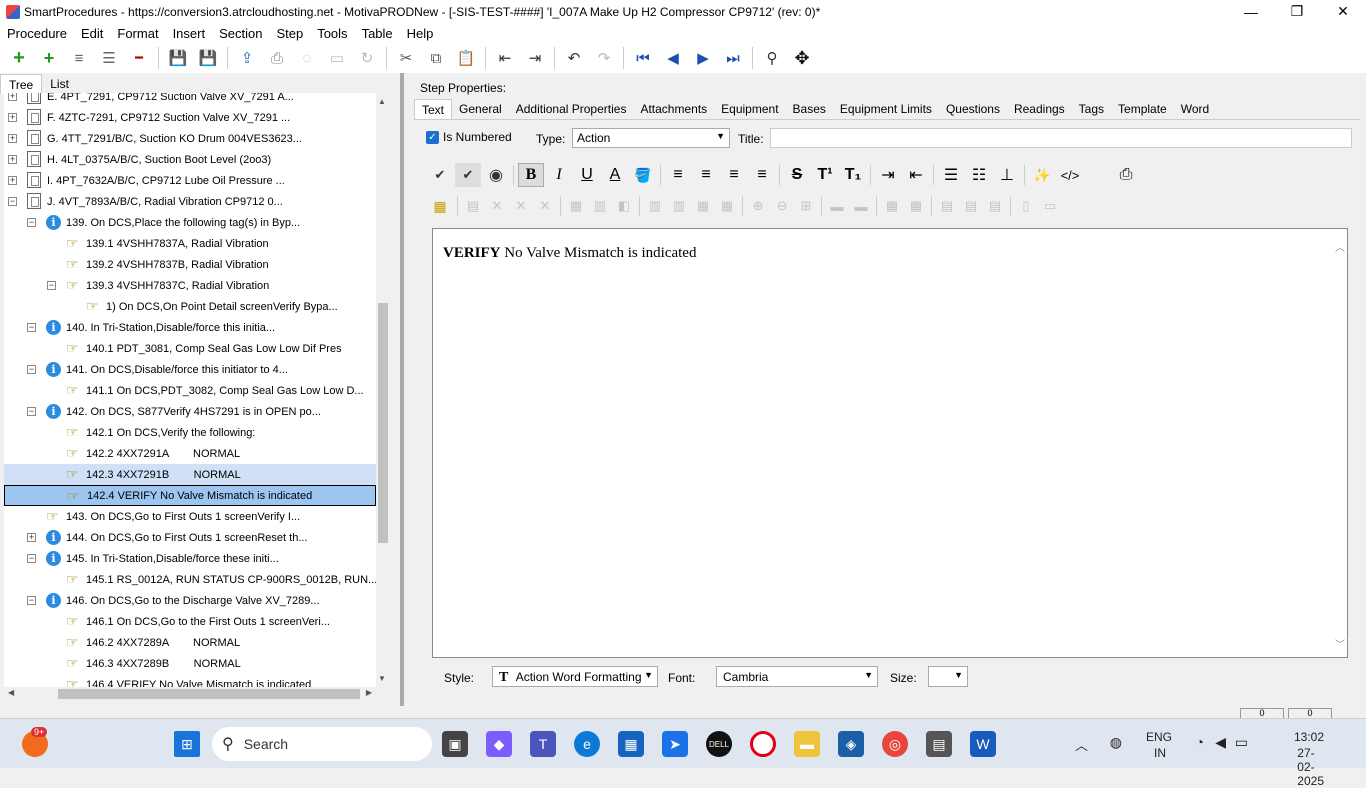  I want to click on list-icon: ≡, so click(79, 58).